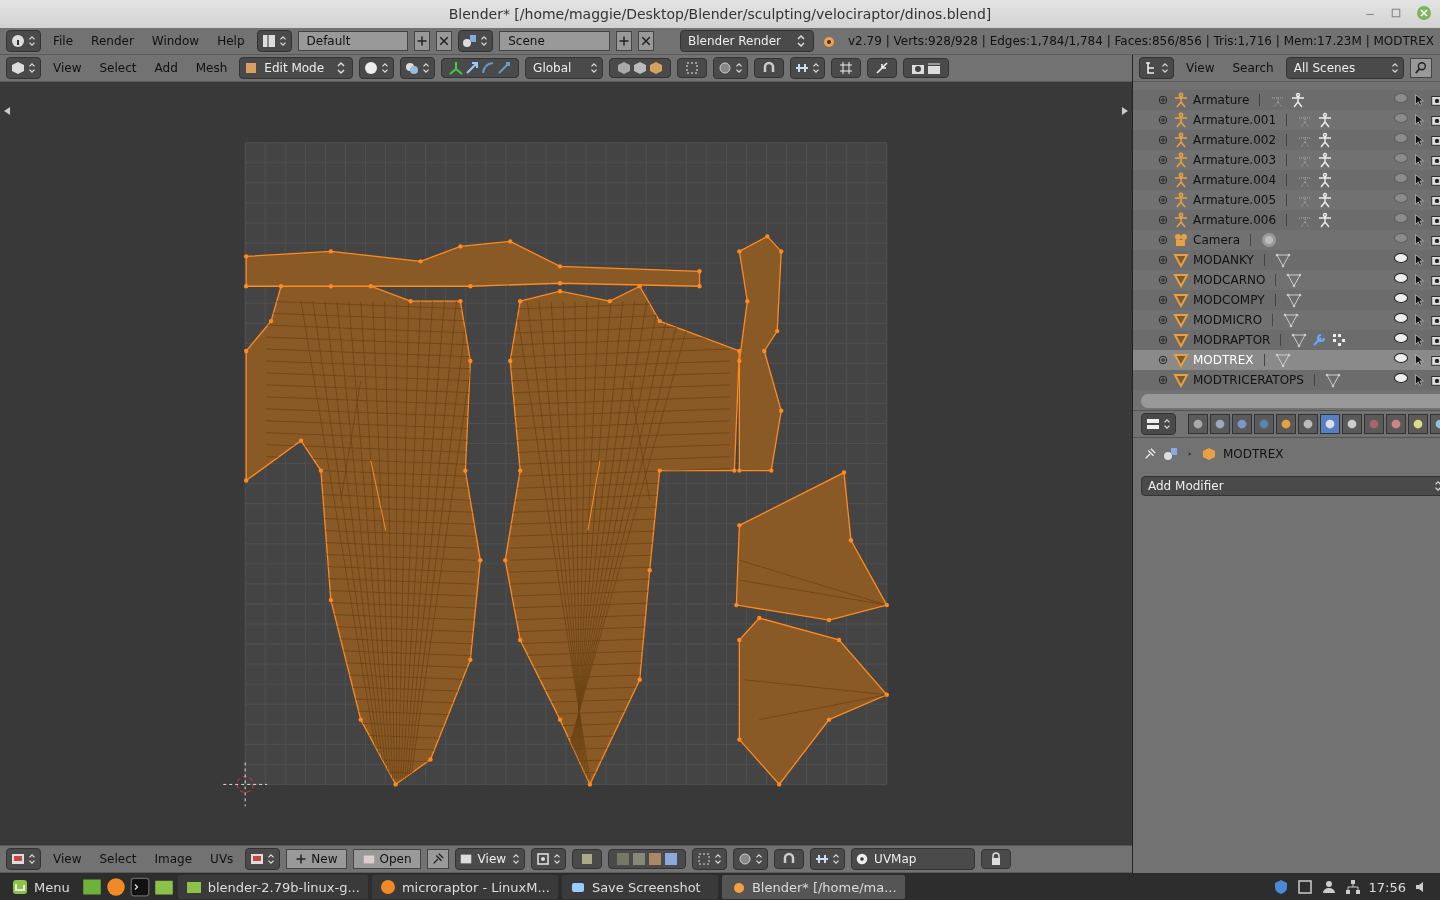 This screenshot has height=900, width=1440. What do you see at coordinates (769, 67) in the screenshot?
I see `snap-button` at bounding box center [769, 67].